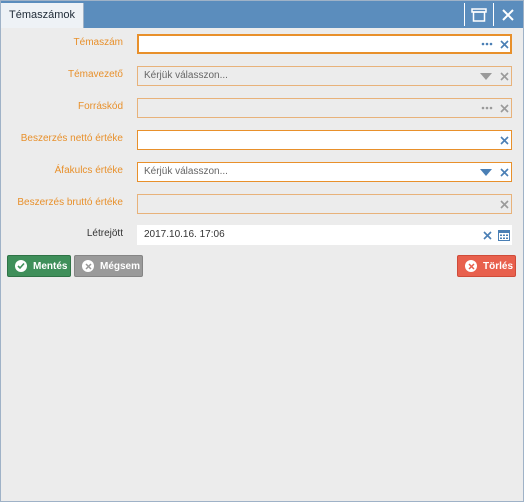 The image size is (524, 502). I want to click on field-row-forraskod: Forráskód, so click(262, 108).